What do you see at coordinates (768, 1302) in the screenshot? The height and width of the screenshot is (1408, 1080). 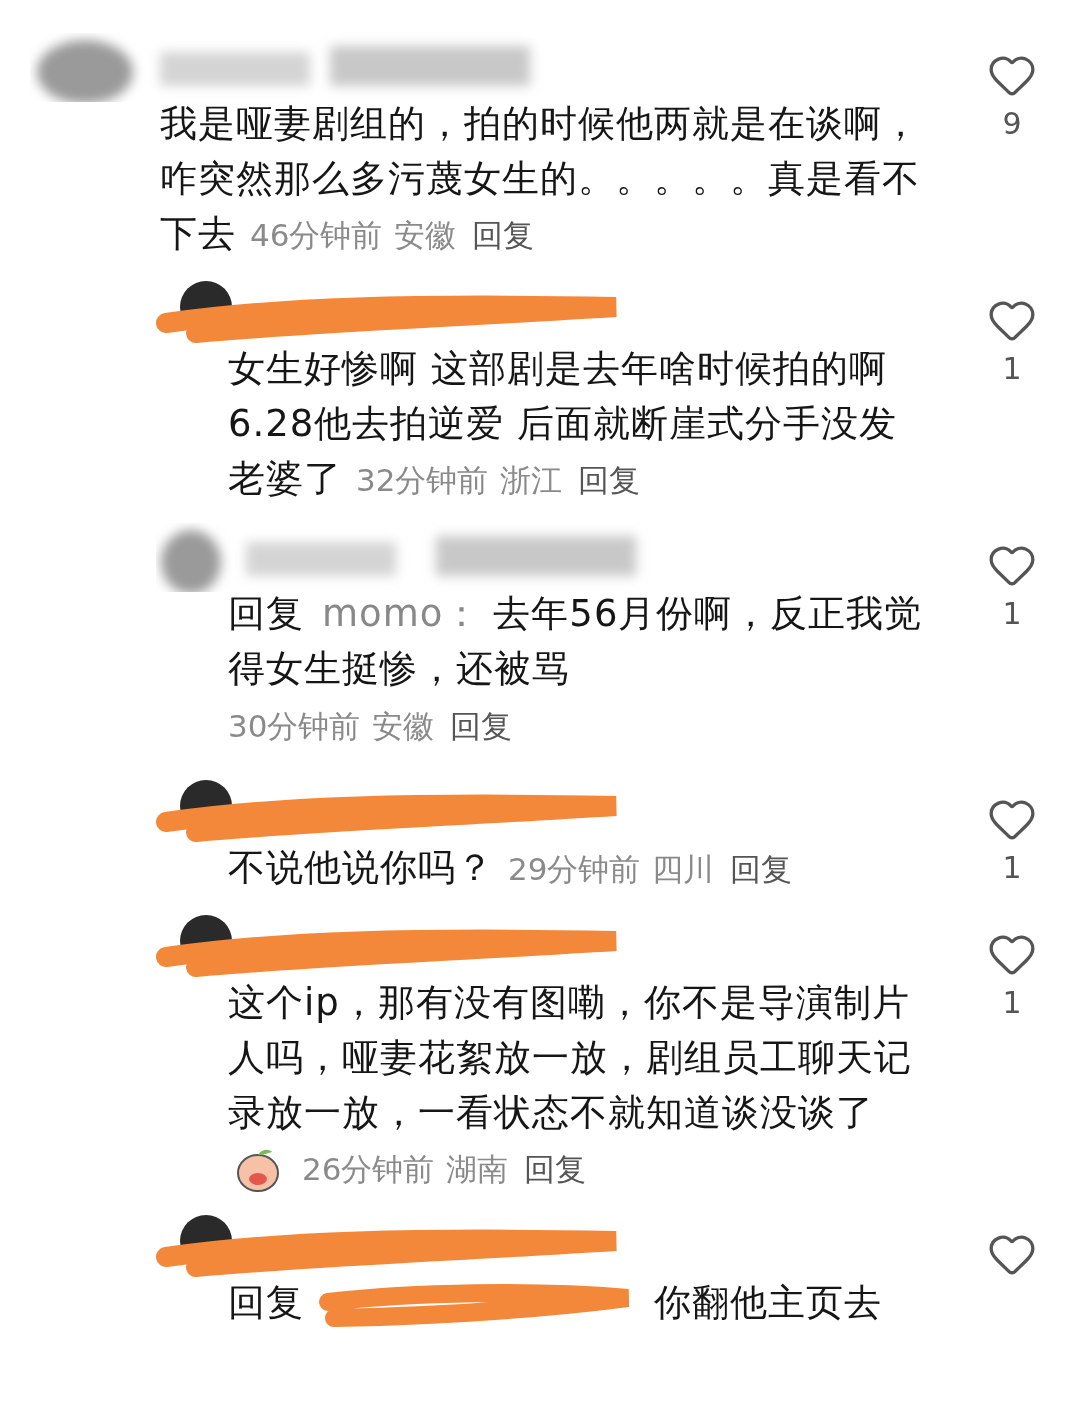 I see `comment-text: 你翻他主页去` at bounding box center [768, 1302].